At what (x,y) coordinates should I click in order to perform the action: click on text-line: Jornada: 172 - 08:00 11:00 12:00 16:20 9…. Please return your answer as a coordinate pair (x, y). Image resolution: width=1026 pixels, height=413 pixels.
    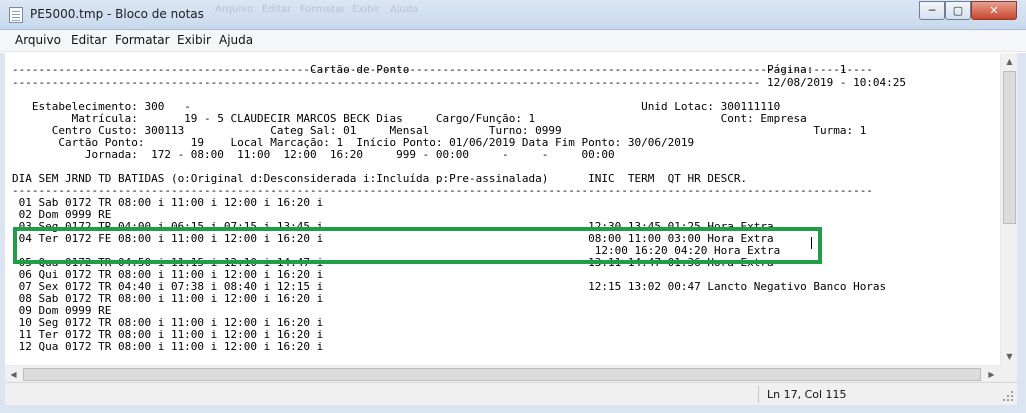
    Looking at the image, I should click on (313, 154).